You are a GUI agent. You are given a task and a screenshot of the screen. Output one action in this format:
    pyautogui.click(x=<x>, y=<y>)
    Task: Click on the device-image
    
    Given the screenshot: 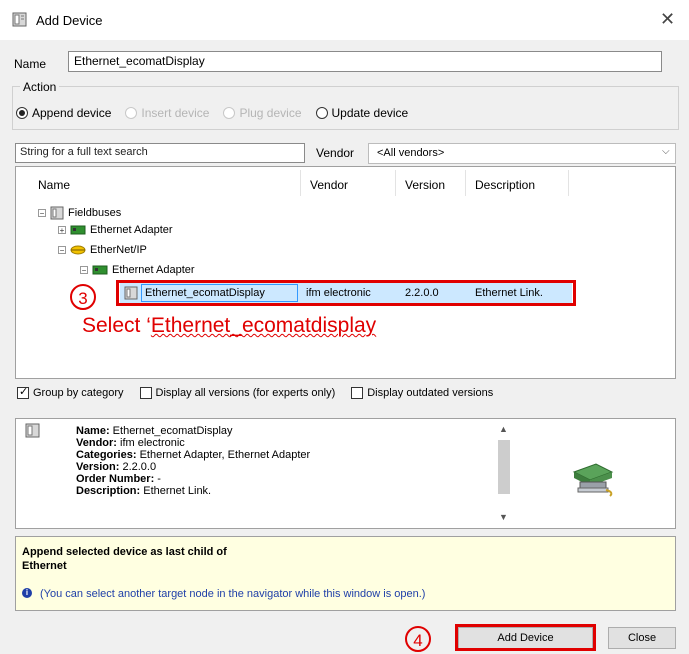 What is the action you would take?
    pyautogui.click(x=592, y=472)
    